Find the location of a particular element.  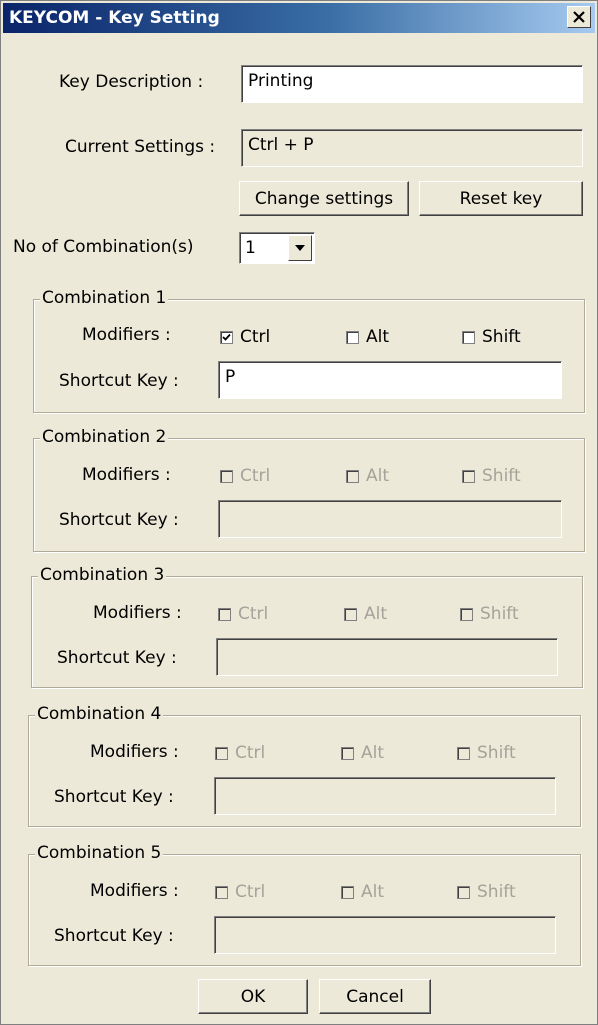

key-description-label: Key Description : is located at coordinates (131, 82).